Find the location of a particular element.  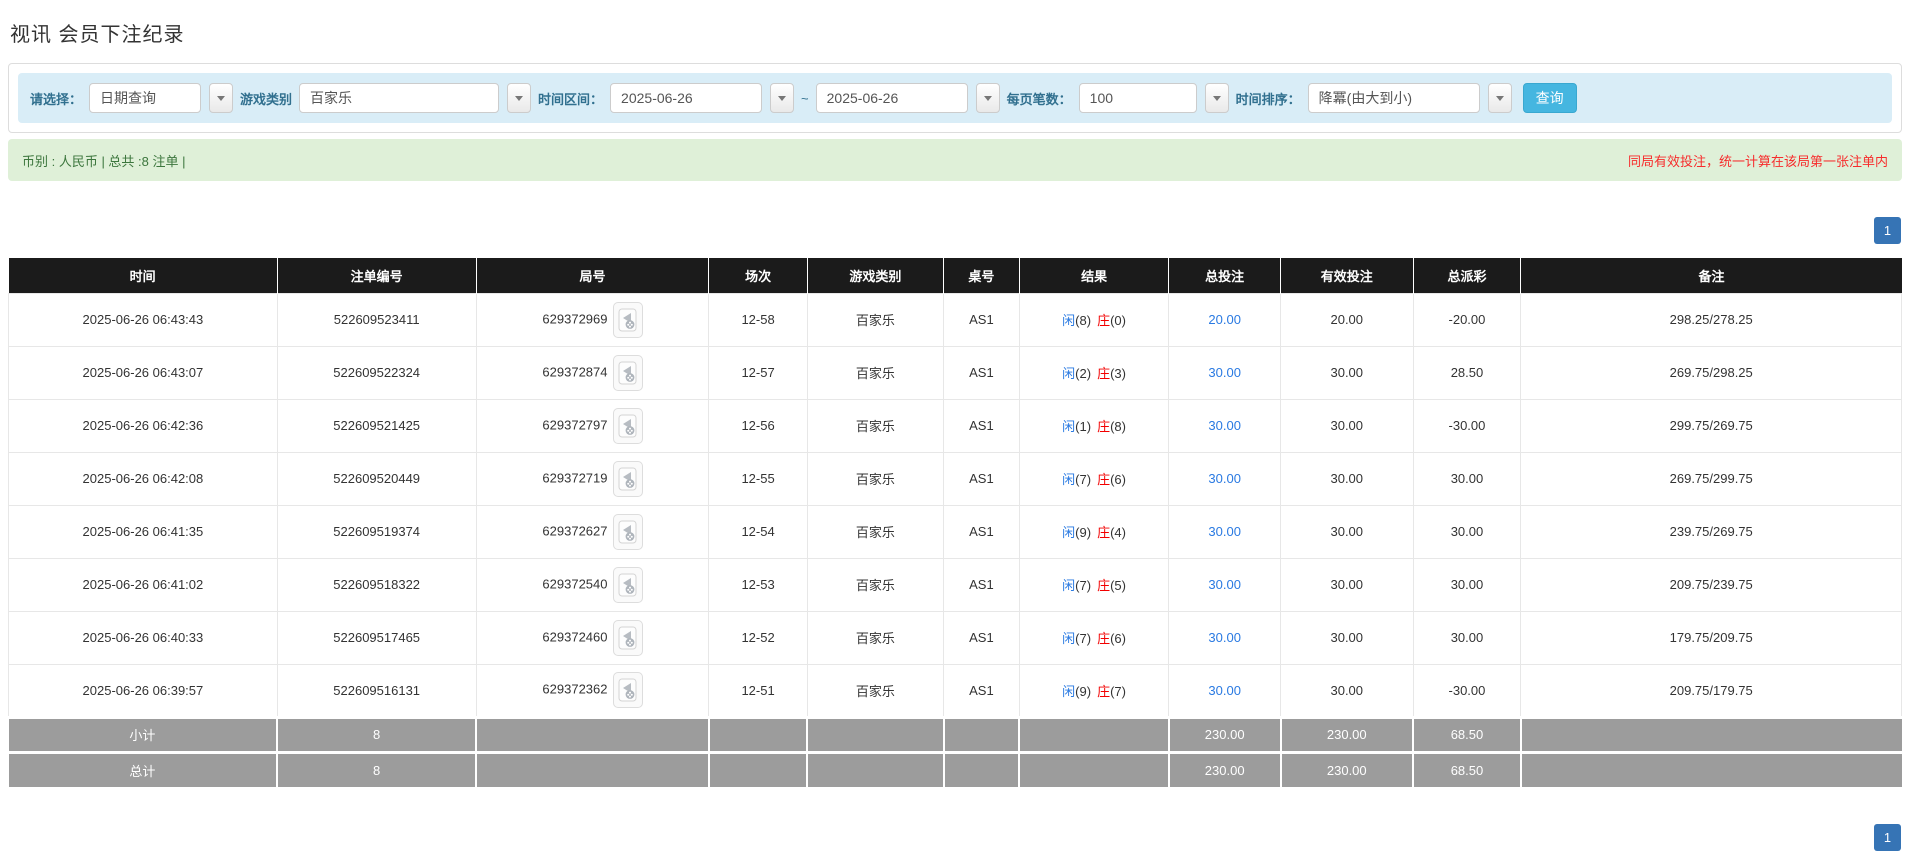

cell-bet-id: 522609517465 is located at coordinates (376, 637).